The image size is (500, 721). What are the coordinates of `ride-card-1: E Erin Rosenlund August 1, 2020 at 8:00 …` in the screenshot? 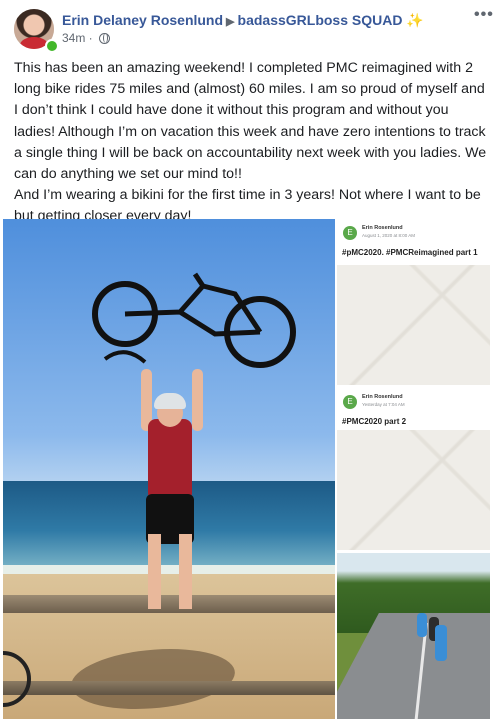 It's located at (413, 302).